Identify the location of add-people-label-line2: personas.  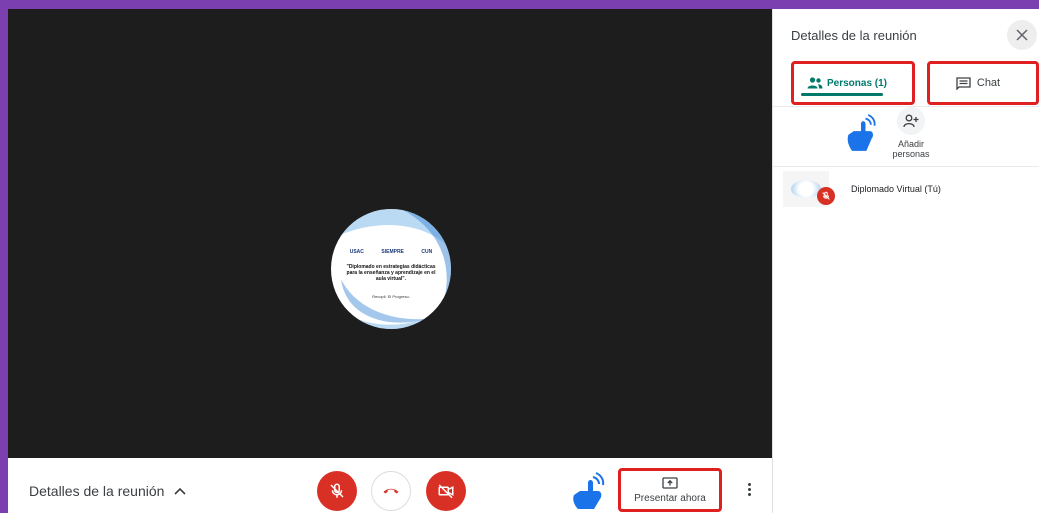
(911, 154).